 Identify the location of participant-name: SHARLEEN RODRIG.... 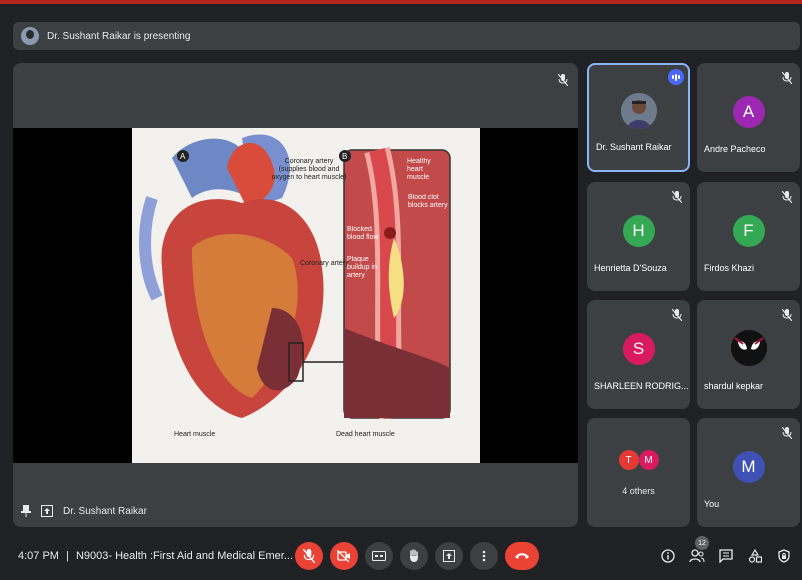
(641, 386).